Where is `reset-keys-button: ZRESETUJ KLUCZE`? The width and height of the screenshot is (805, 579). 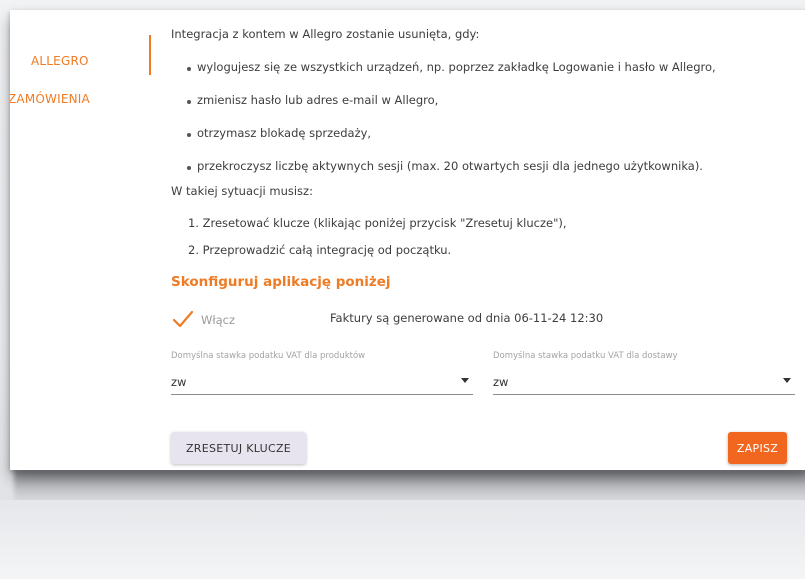 reset-keys-button: ZRESETUJ KLUCZE is located at coordinates (238, 448).